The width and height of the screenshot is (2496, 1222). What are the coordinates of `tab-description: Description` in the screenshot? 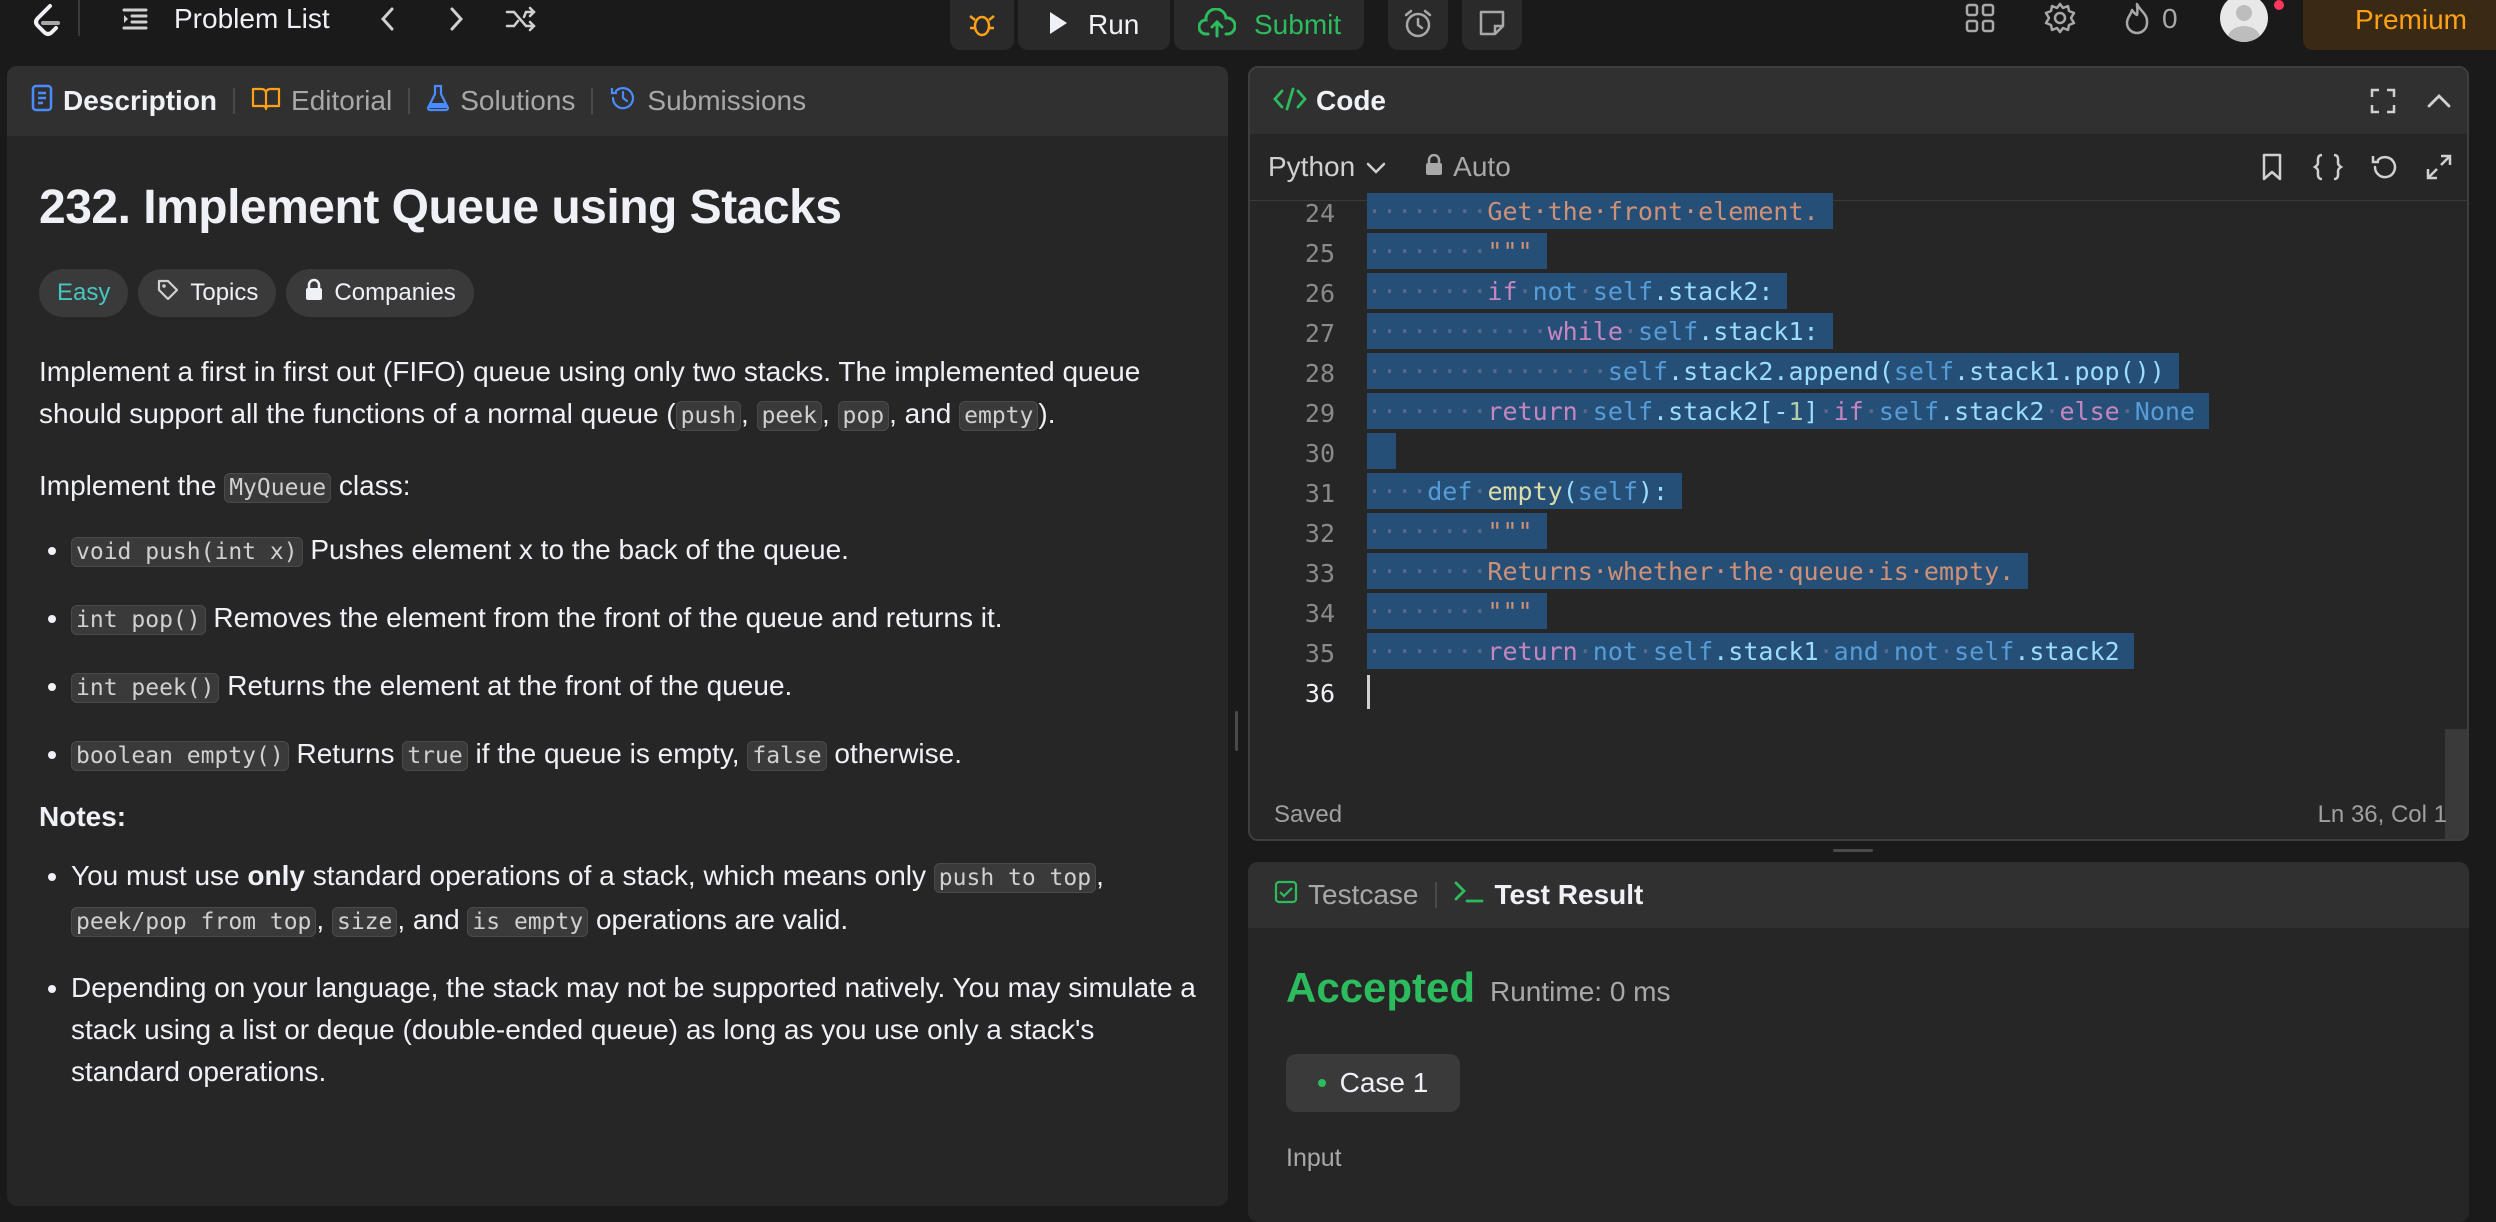 It's located at (124, 101).